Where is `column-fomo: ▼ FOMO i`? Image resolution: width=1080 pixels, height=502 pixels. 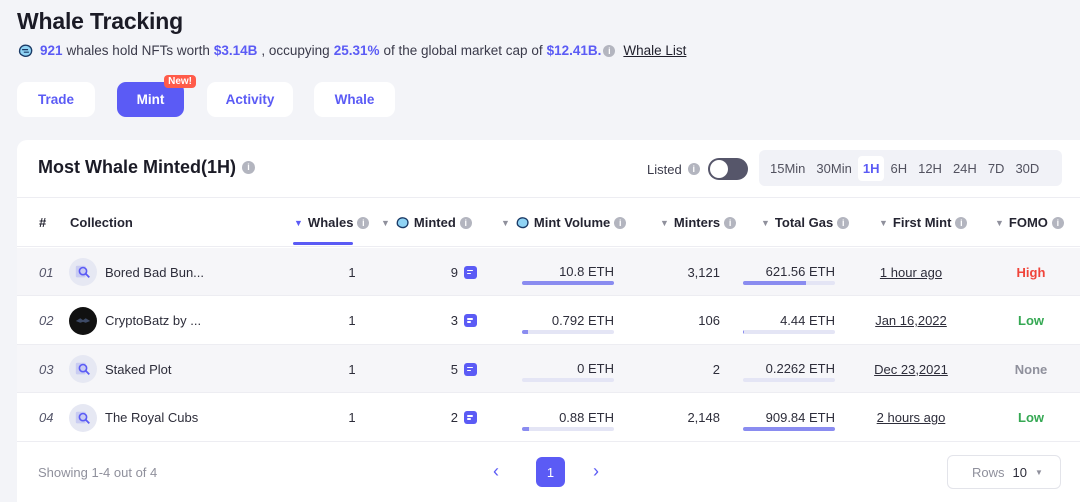
column-fomo: ▼ FOMO i is located at coordinates (1029, 222).